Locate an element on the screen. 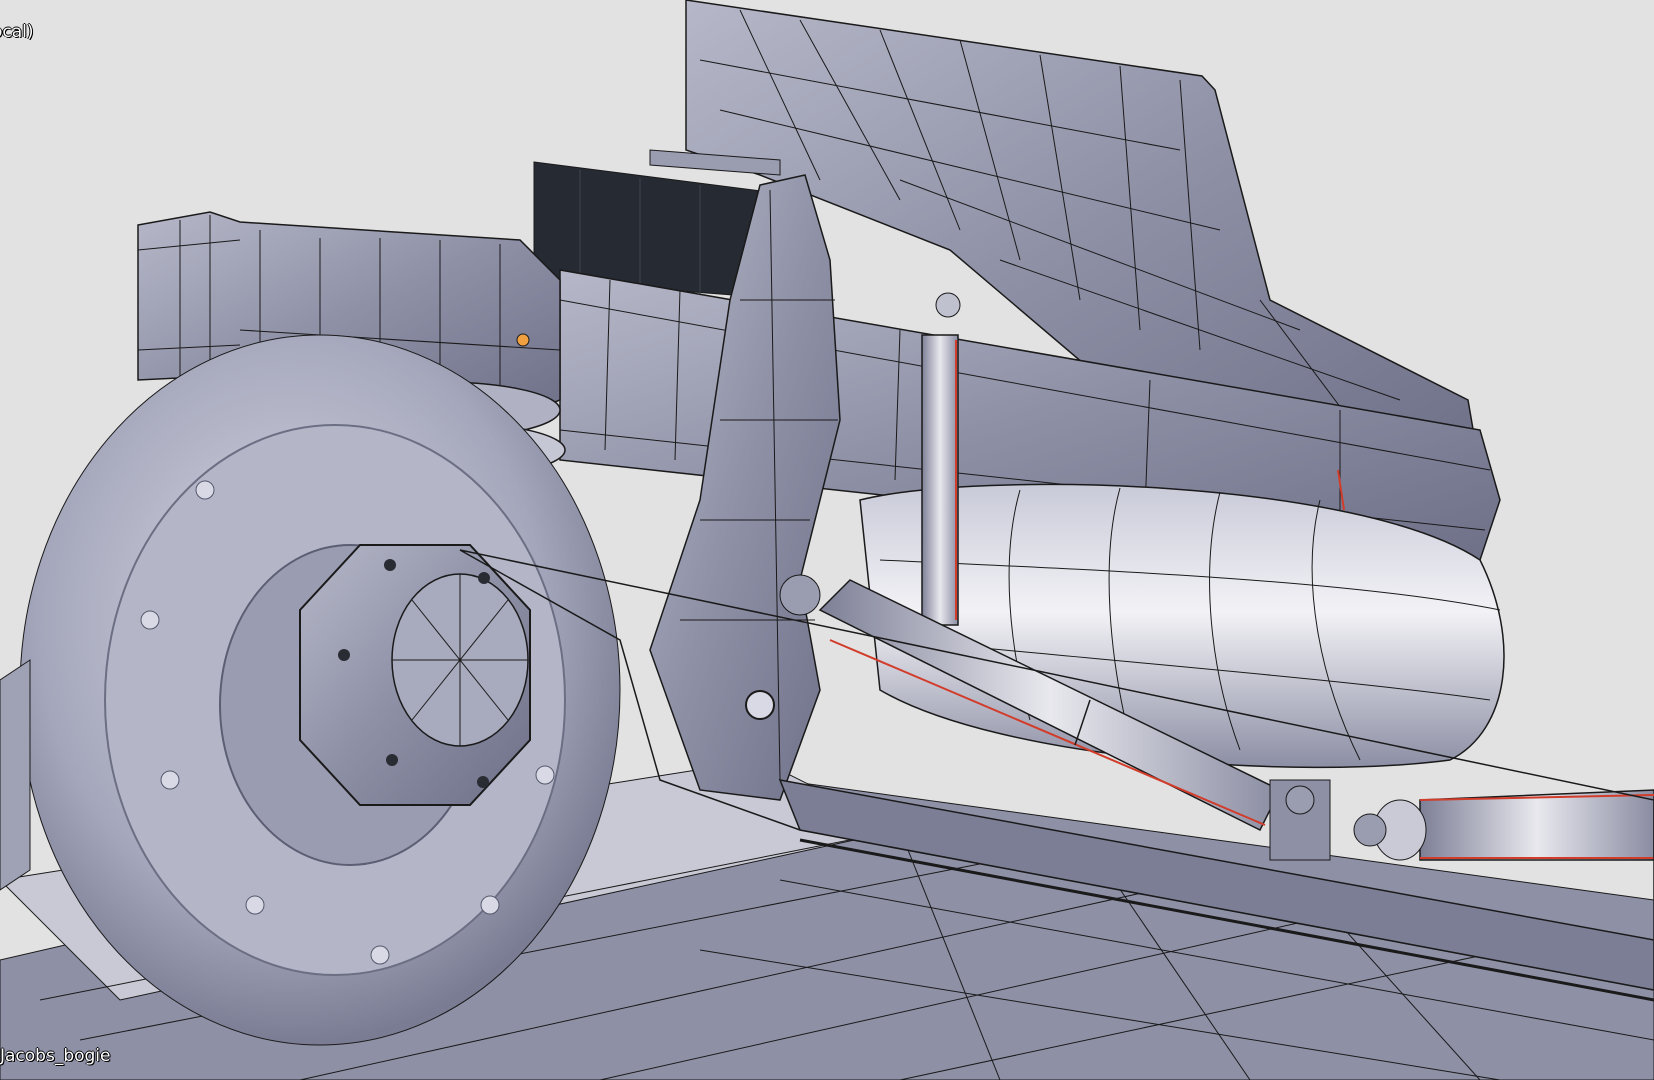  view-label: ocal) is located at coordinates (17, 32).